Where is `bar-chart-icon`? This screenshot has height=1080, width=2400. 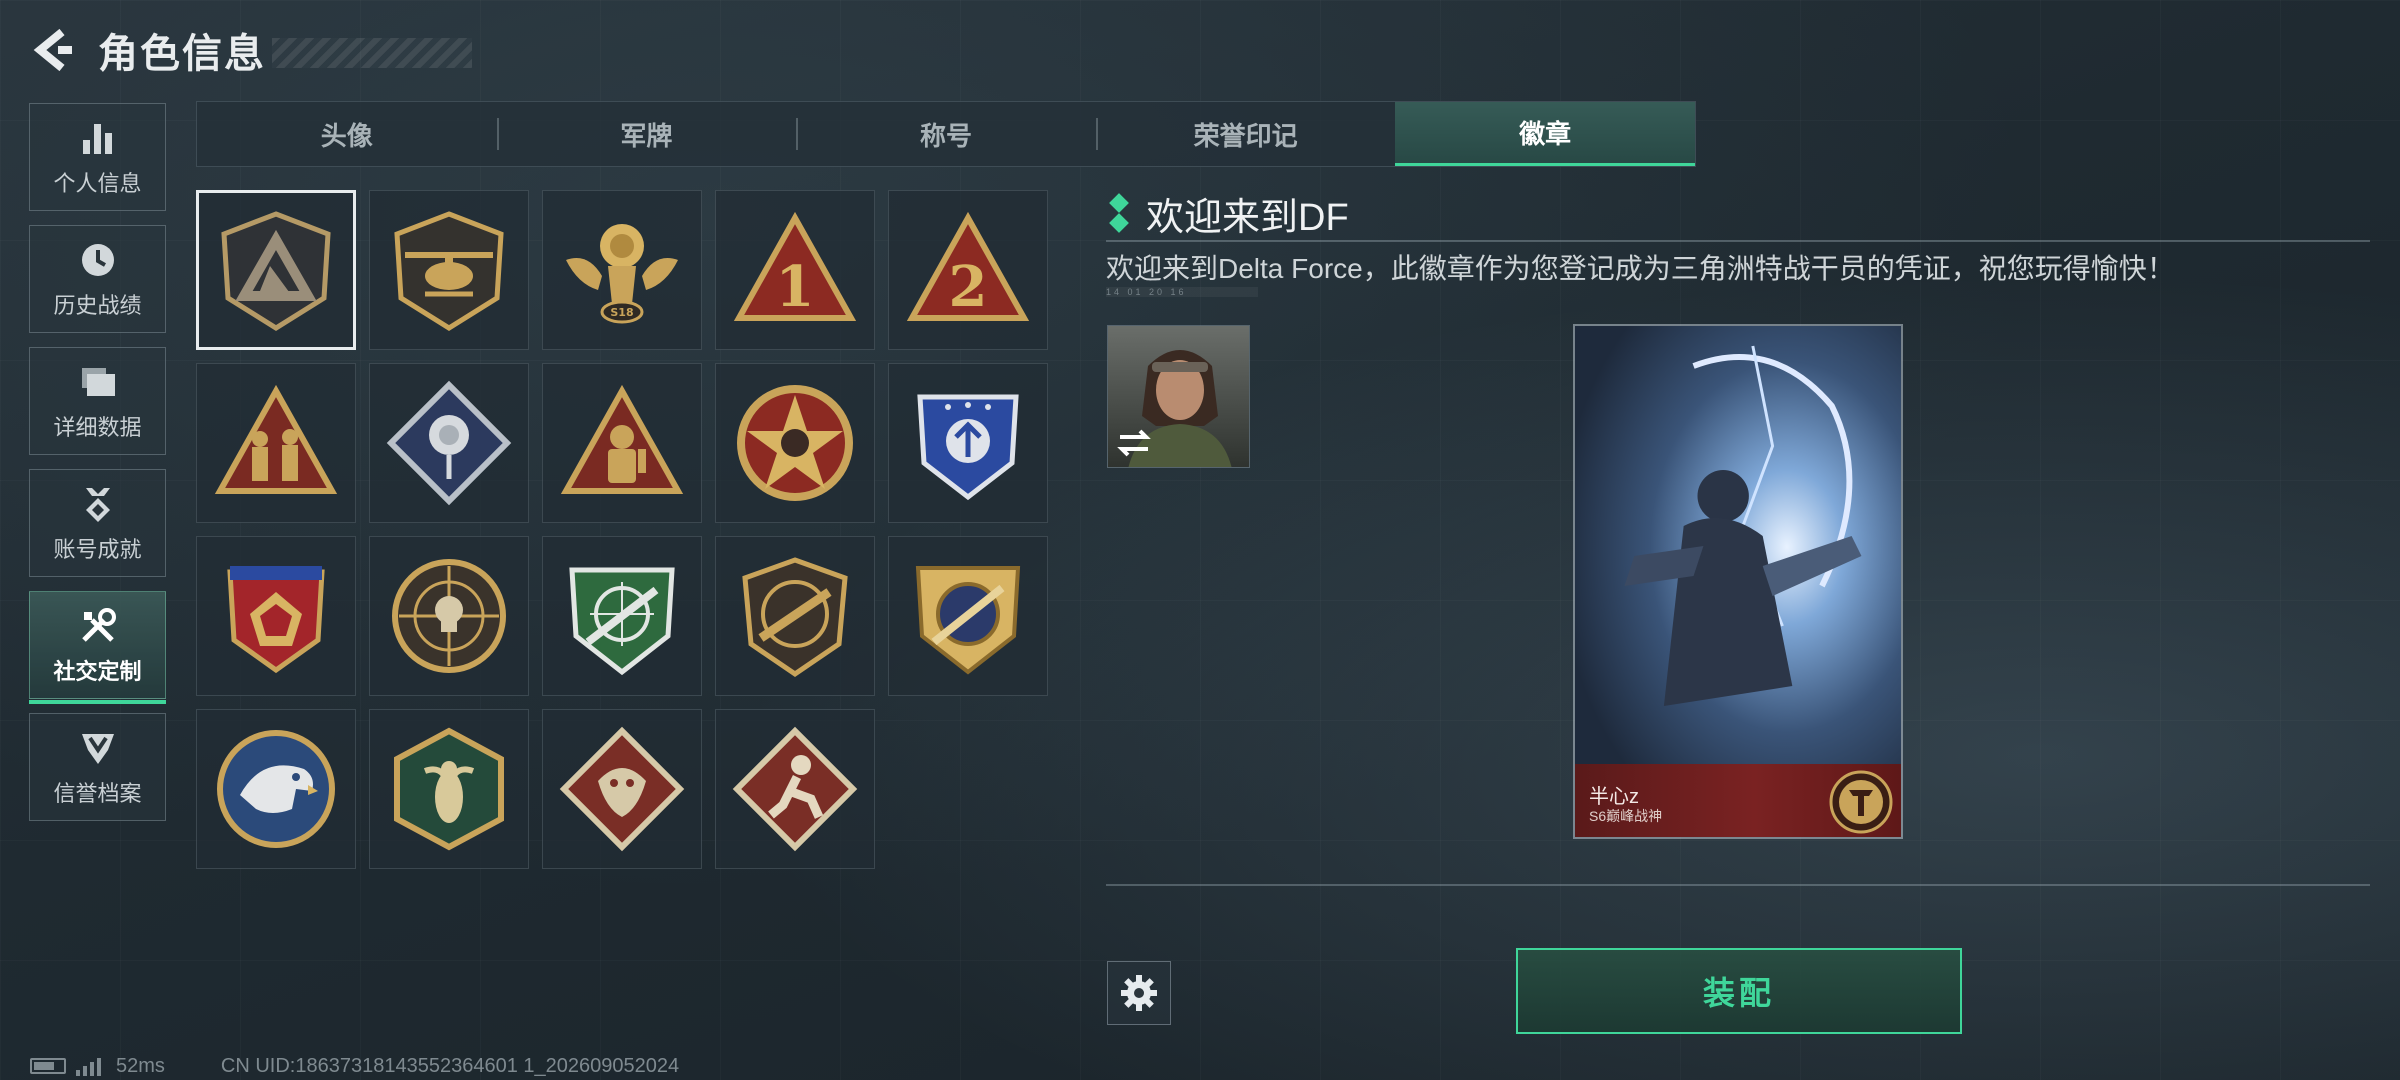 bar-chart-icon is located at coordinates (98, 138).